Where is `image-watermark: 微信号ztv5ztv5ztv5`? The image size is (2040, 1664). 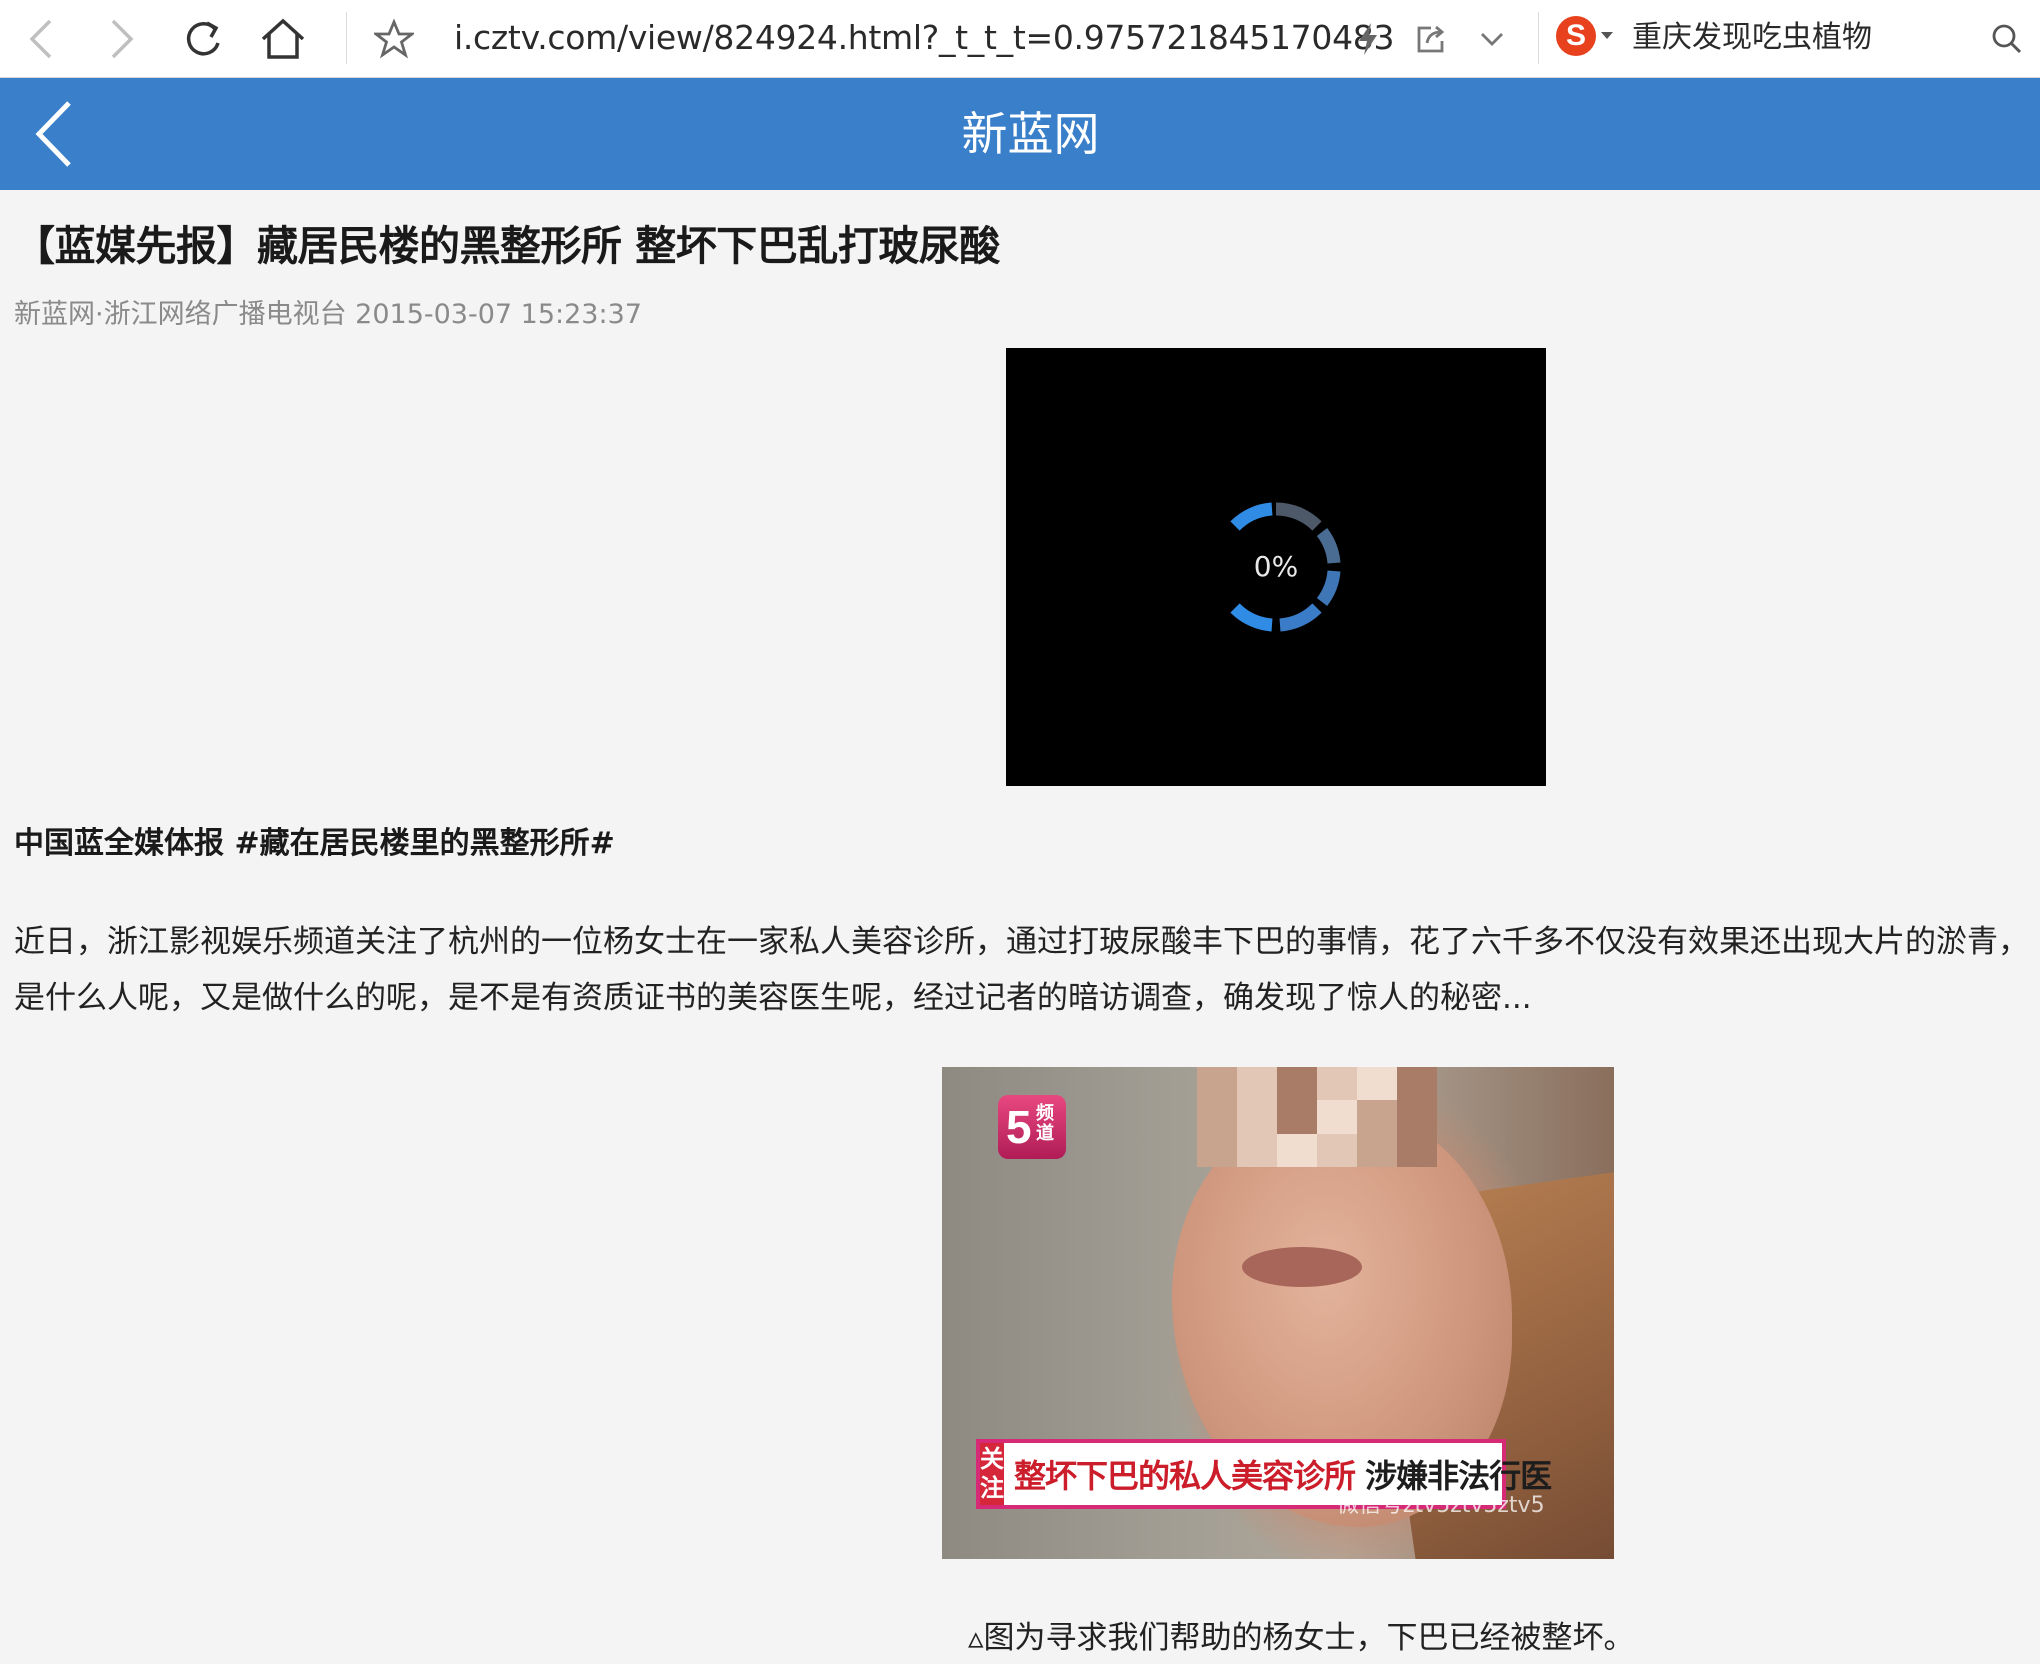
image-watermark: 微信号ztv5ztv5ztv5 is located at coordinates (1441, 1505).